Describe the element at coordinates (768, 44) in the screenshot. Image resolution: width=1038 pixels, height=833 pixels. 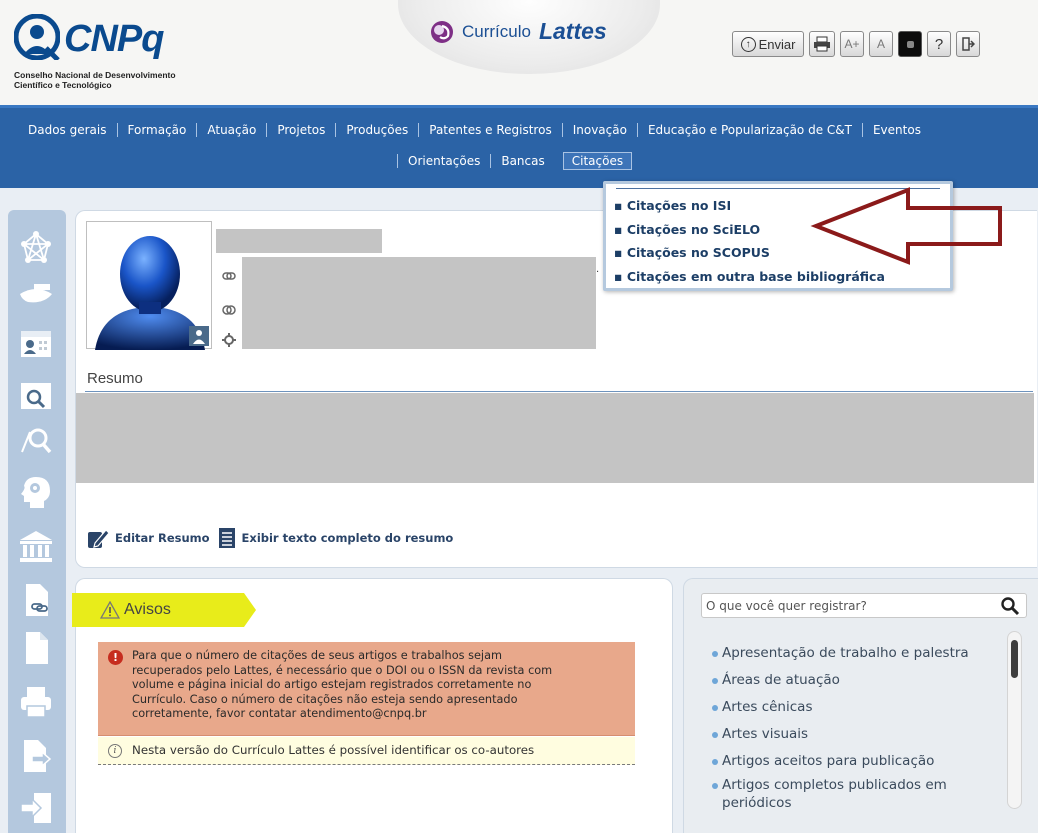
I see `send-button: ↑ Enviar` at that location.